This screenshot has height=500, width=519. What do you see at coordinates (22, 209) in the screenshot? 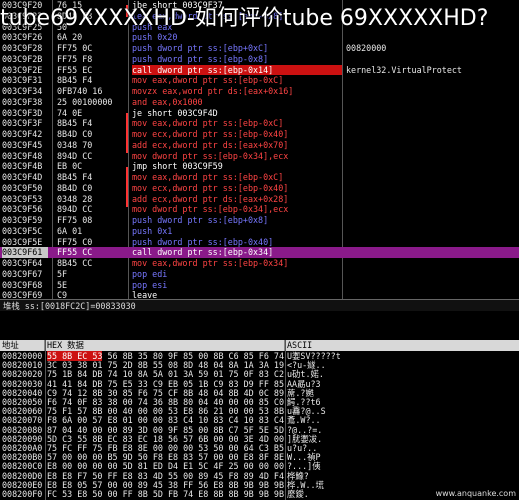
I see `instruction-address: 003C9F56` at bounding box center [22, 209].